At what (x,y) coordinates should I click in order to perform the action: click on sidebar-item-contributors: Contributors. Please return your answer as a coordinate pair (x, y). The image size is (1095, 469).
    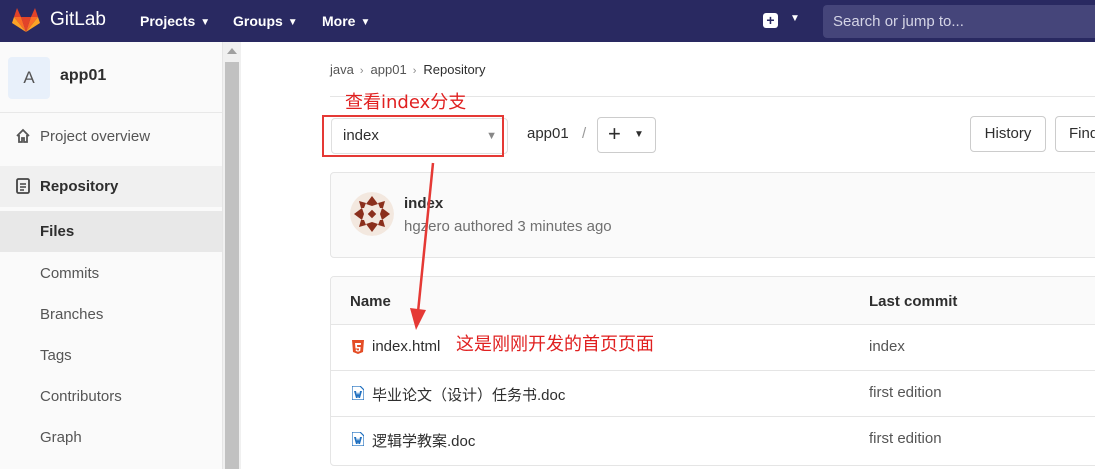
    Looking at the image, I should click on (111, 396).